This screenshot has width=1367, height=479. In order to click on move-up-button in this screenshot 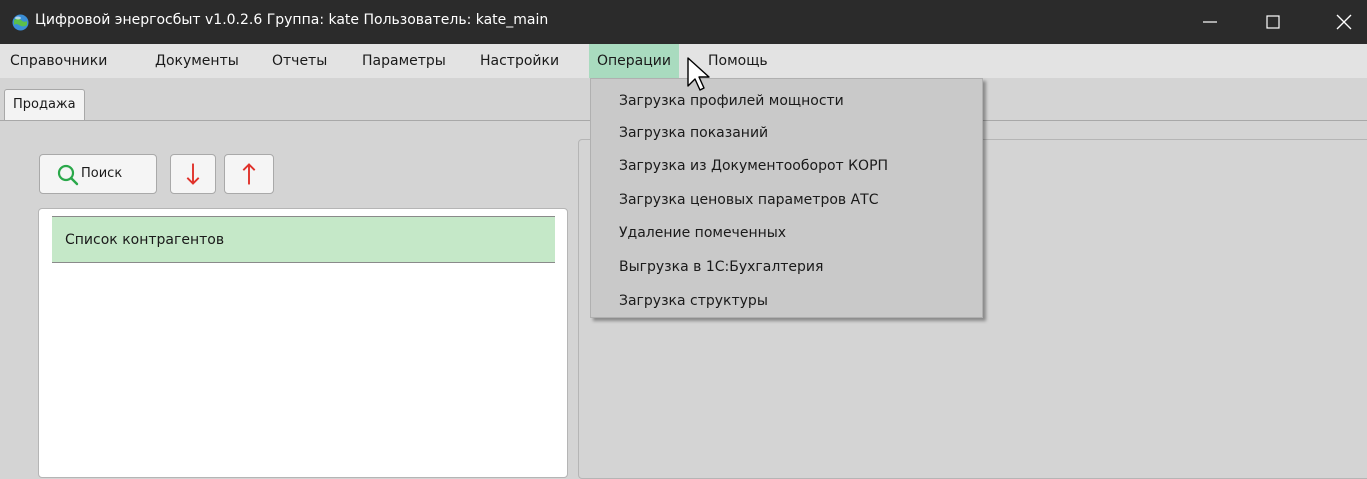, I will do `click(249, 174)`.